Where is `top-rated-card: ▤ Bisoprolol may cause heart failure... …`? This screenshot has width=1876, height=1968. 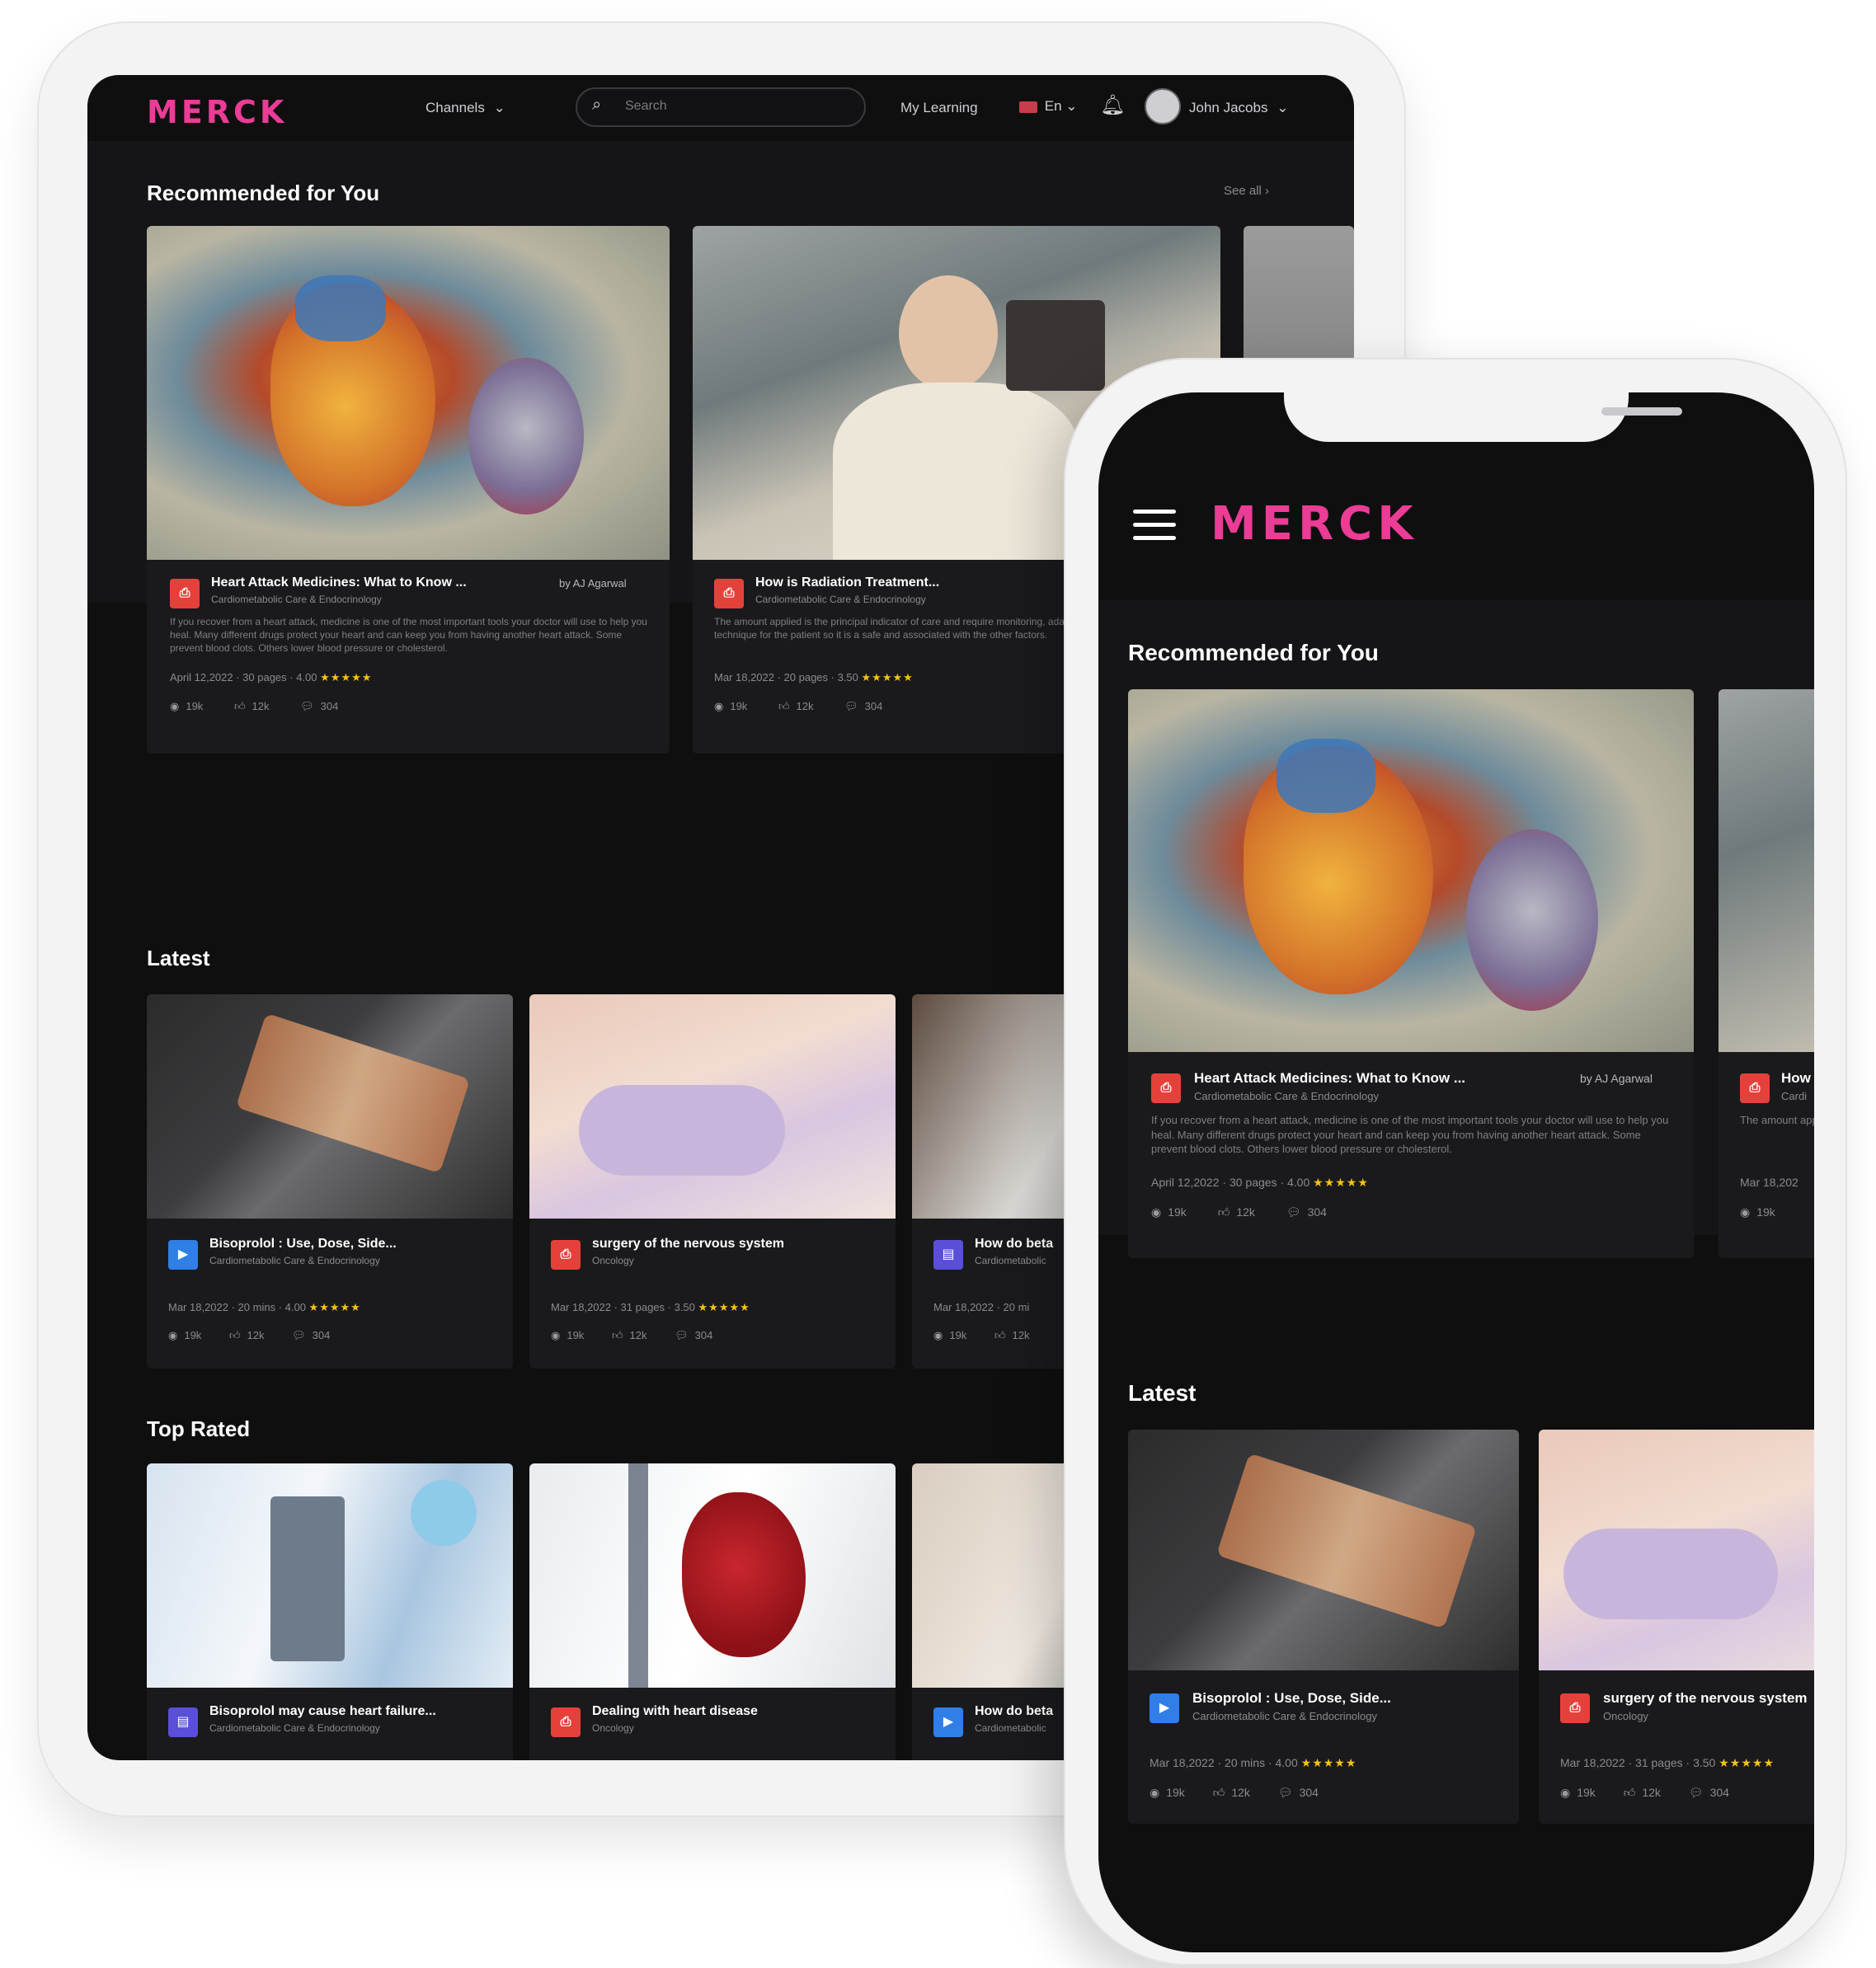
top-rated-card: ▤ Bisoprolol may cause heart failure... … is located at coordinates (330, 1611).